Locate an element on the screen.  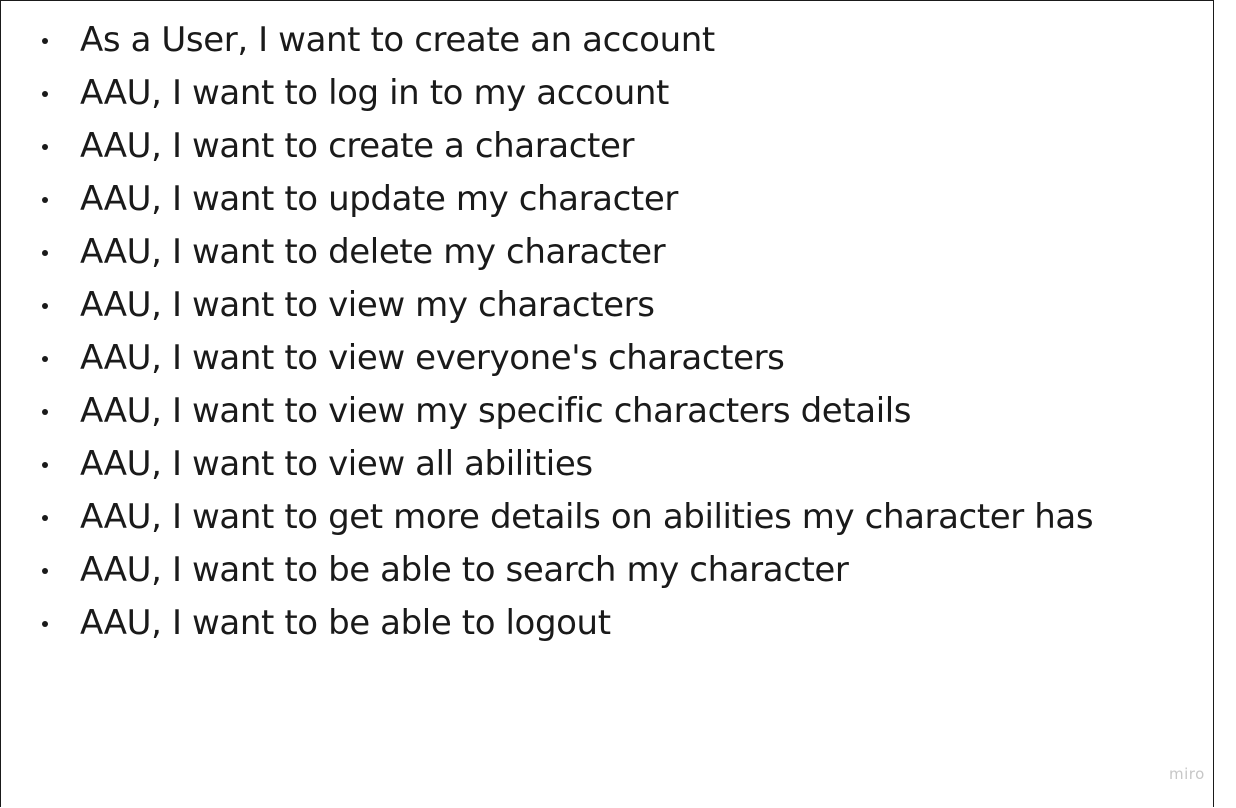
list-item: As a User, I want to create an account is located at coordinates (547, 40).